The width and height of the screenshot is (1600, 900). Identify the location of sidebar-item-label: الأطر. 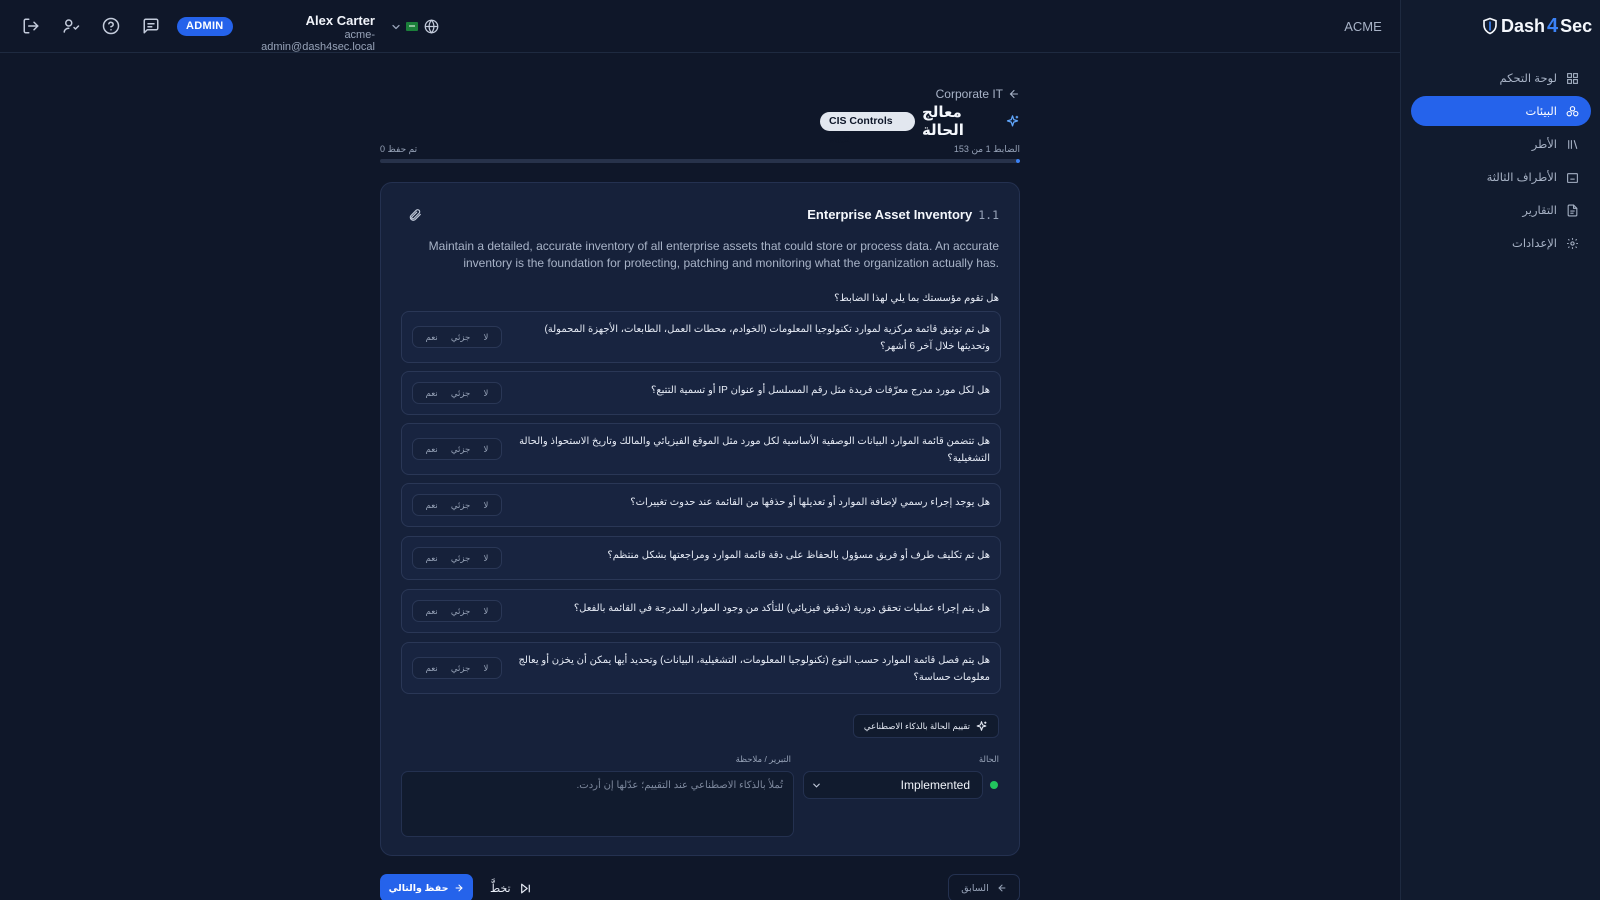
(1544, 145).